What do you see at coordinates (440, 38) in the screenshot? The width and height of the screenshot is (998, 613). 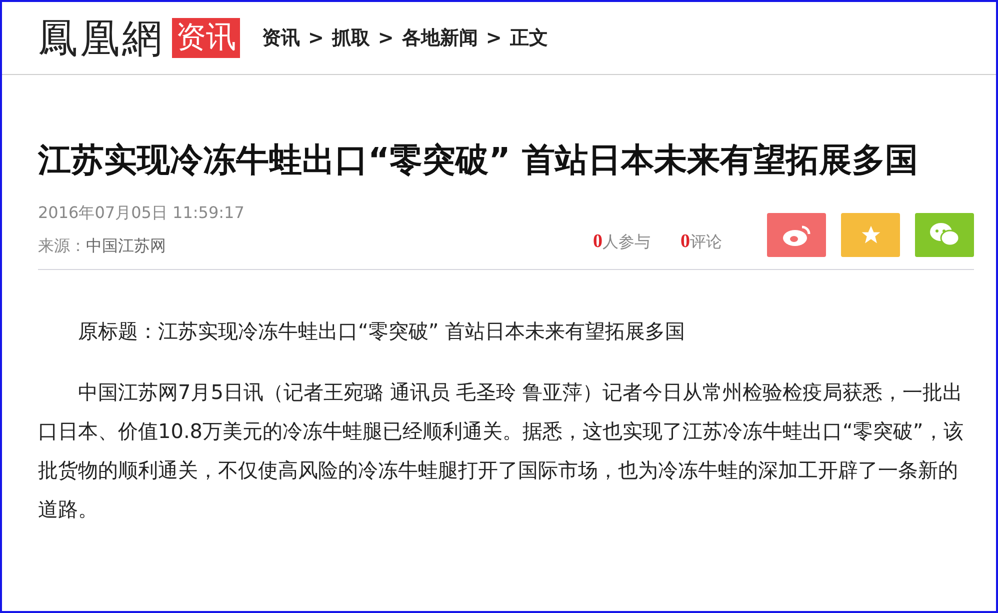 I see `breadcrumb-link: 各地新闻` at bounding box center [440, 38].